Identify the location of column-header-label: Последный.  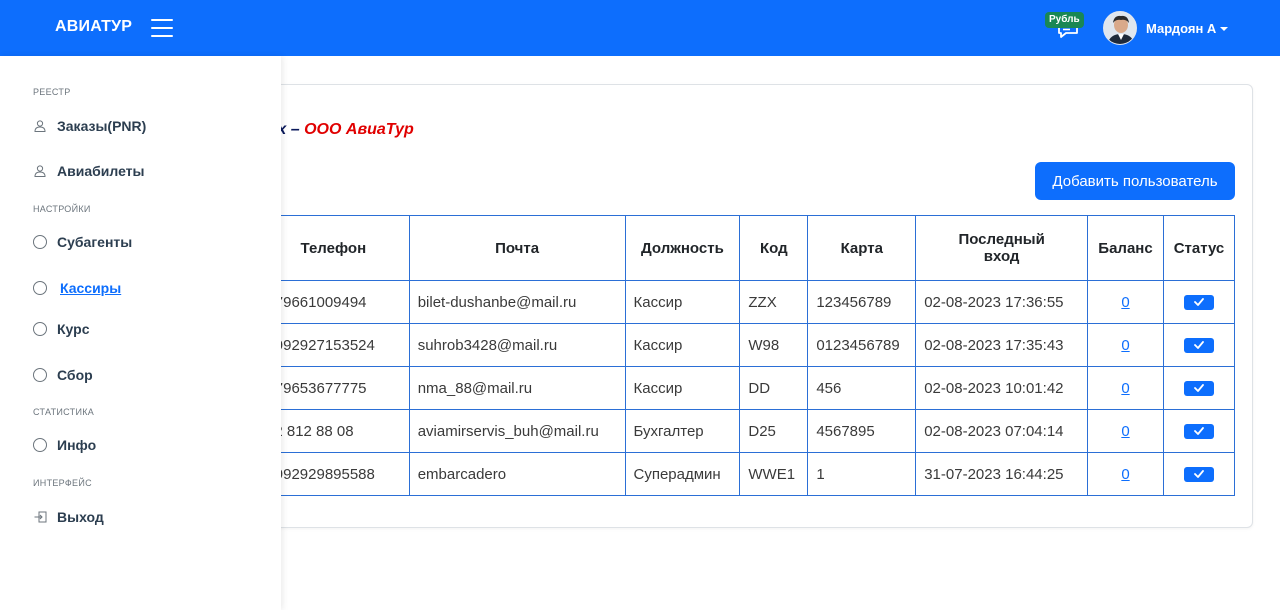
(1001, 239).